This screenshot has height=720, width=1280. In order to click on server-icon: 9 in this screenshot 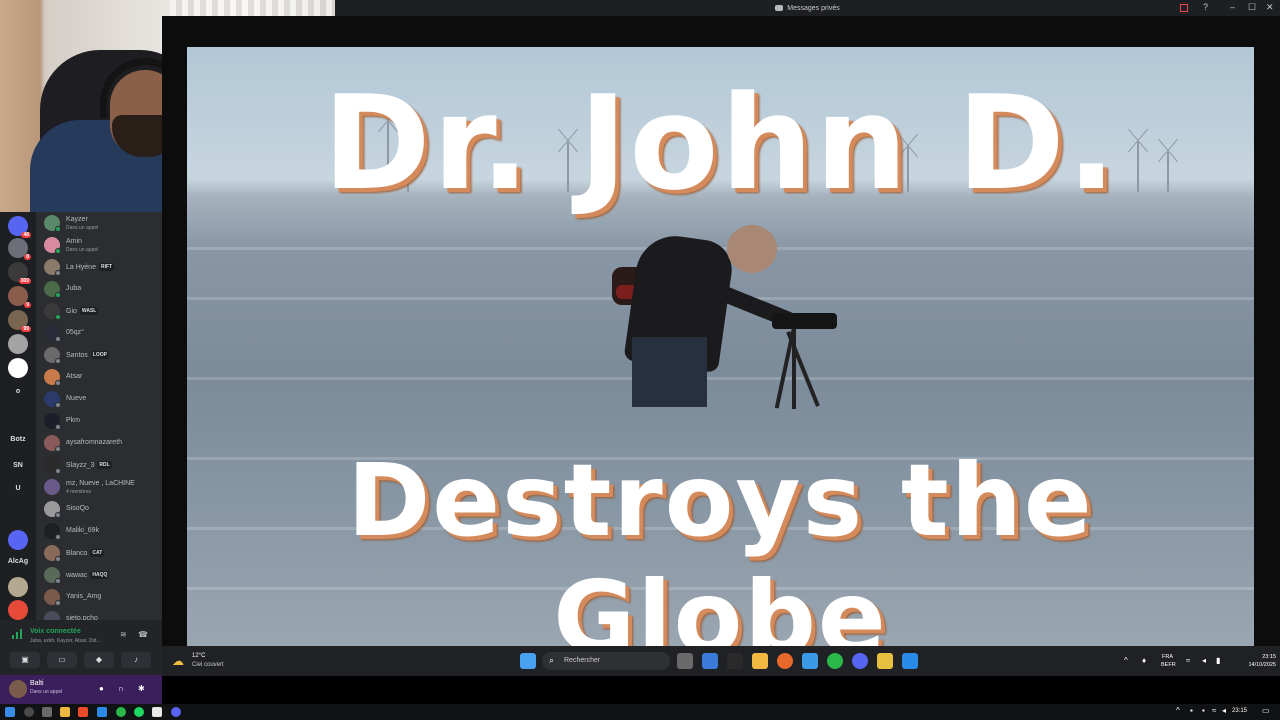, I will do `click(19, 297)`.